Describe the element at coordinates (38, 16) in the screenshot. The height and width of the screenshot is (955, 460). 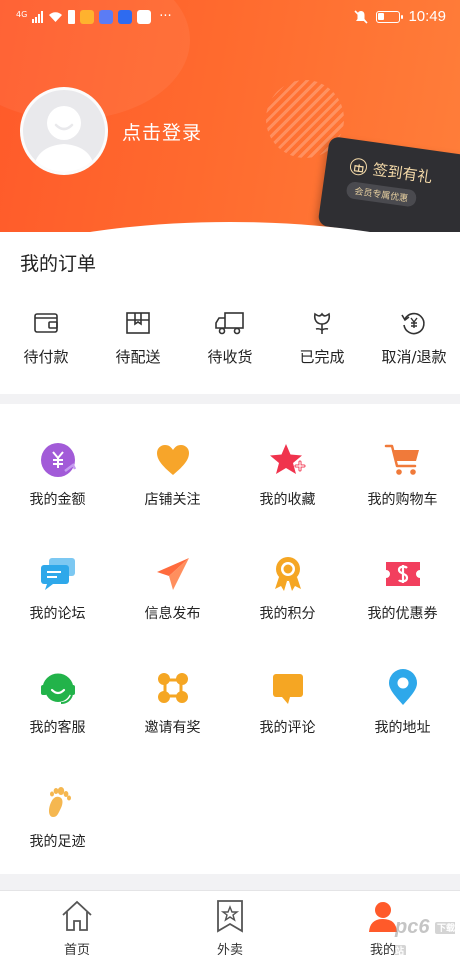
I see `signal-icon` at that location.